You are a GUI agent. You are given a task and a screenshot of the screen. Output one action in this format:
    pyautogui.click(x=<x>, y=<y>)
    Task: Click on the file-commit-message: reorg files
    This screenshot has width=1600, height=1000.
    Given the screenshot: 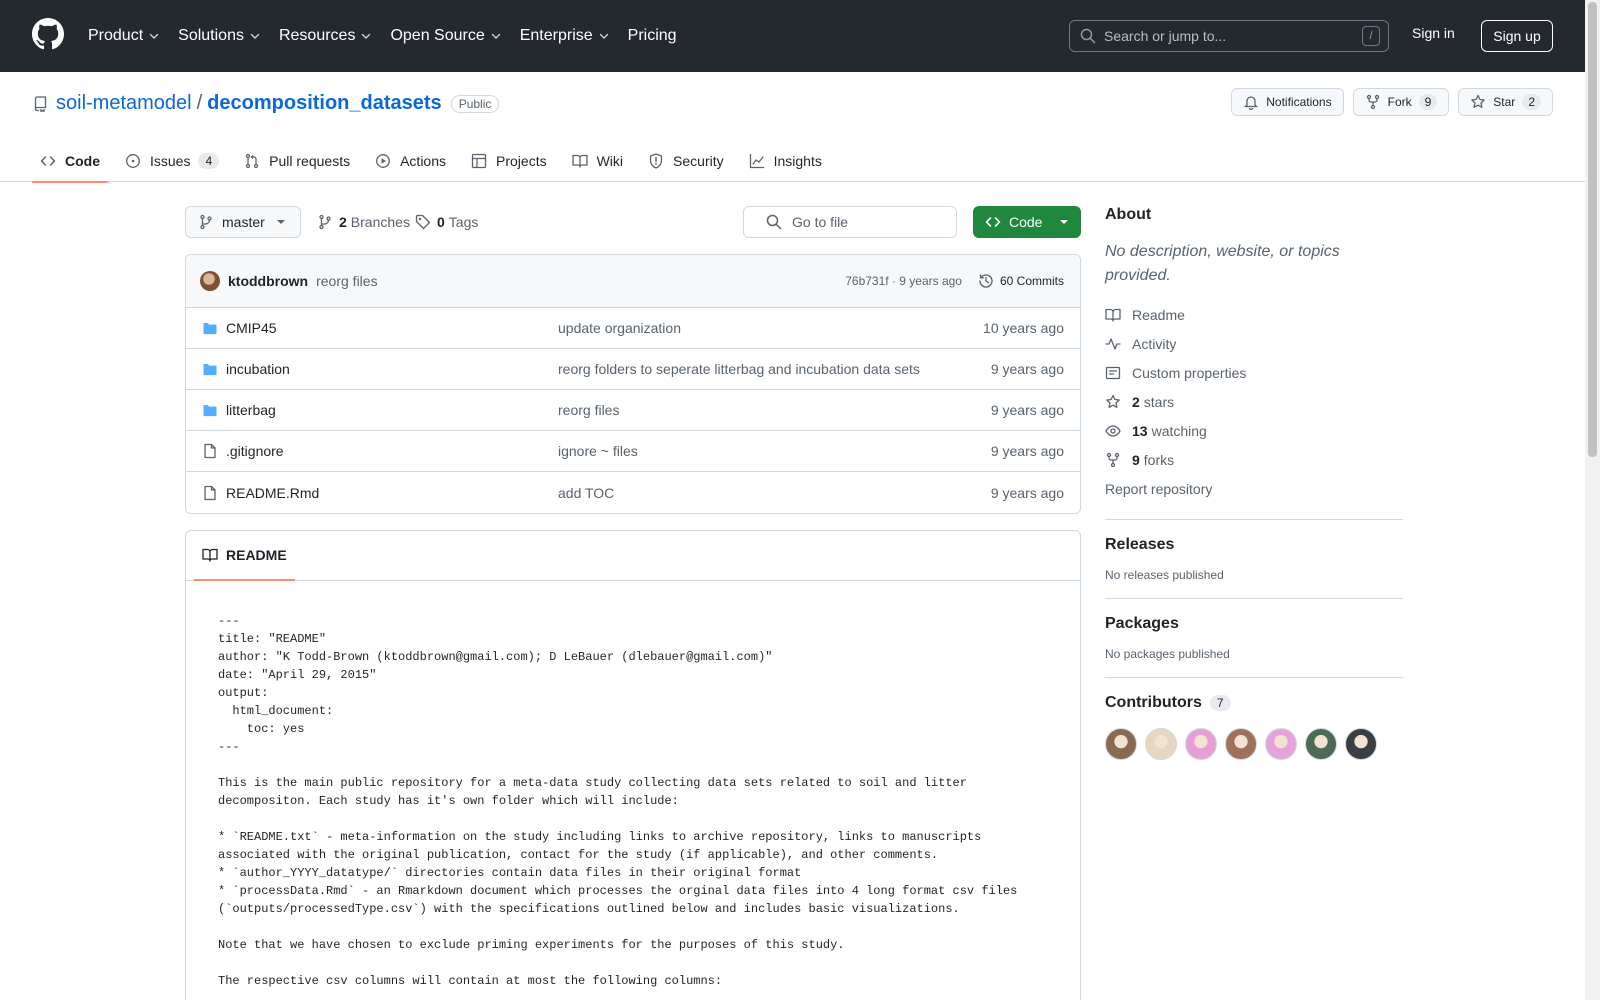 What is the action you would take?
    pyautogui.click(x=774, y=410)
    